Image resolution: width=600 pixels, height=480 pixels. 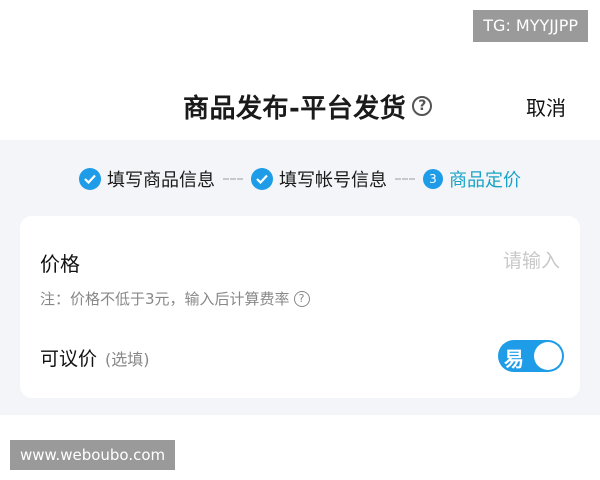 I want to click on title-wrap: 商品发布-平台发货 ?, so click(x=308, y=106).